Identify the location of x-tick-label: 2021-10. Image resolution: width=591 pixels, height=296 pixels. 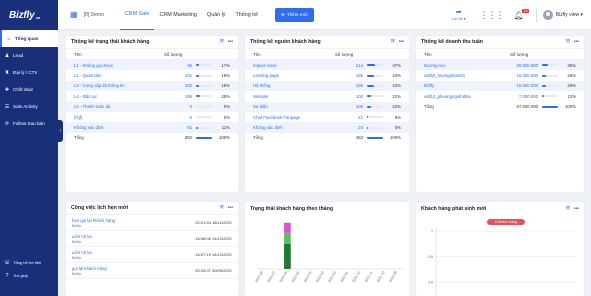
(381, 276).